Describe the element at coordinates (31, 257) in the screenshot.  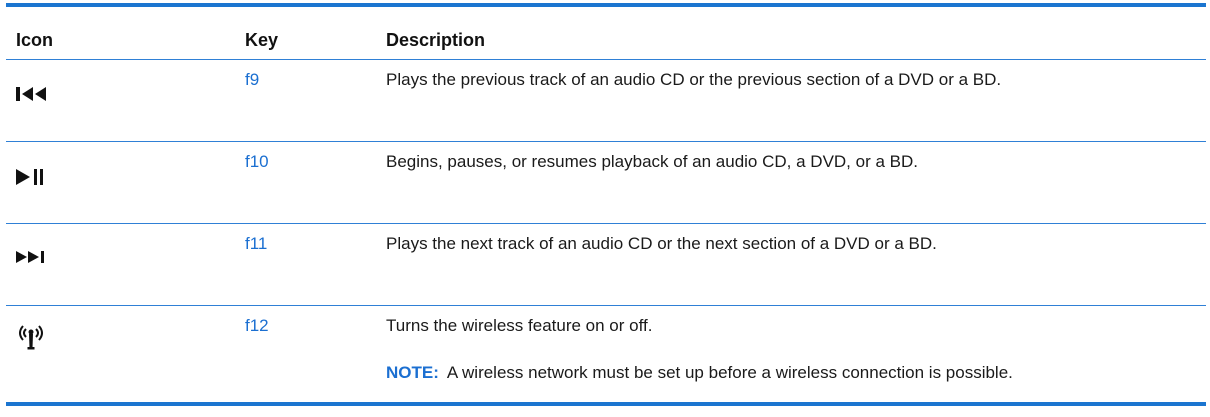
I see `next-track-icon` at that location.